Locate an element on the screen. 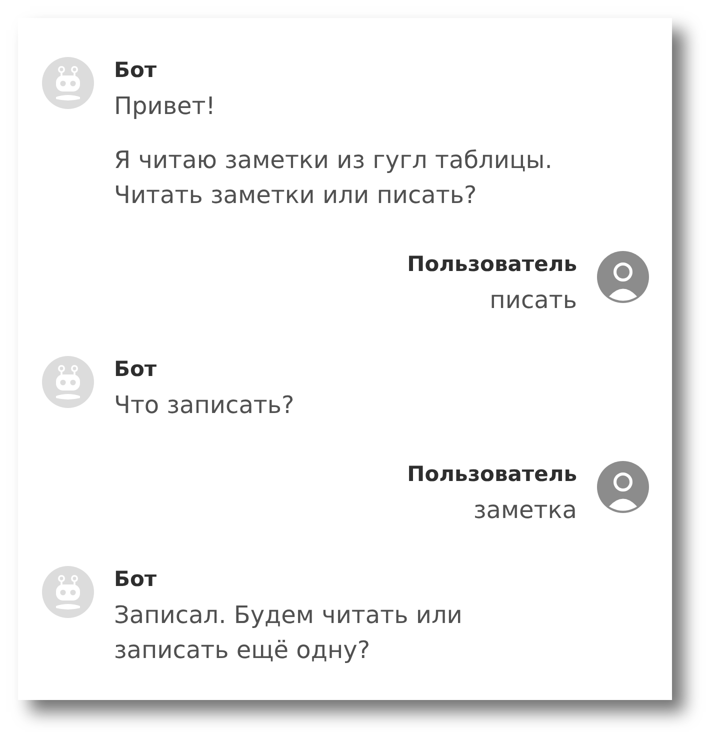 The height and width of the screenshot is (732, 706). message-text: Привет! is located at coordinates (165, 106).